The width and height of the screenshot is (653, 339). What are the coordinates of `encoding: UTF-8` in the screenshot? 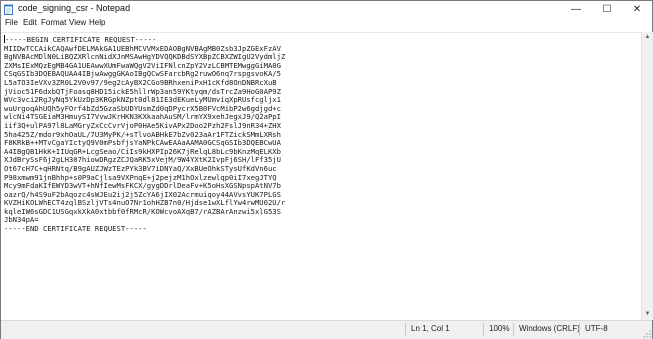 It's located at (596, 328).